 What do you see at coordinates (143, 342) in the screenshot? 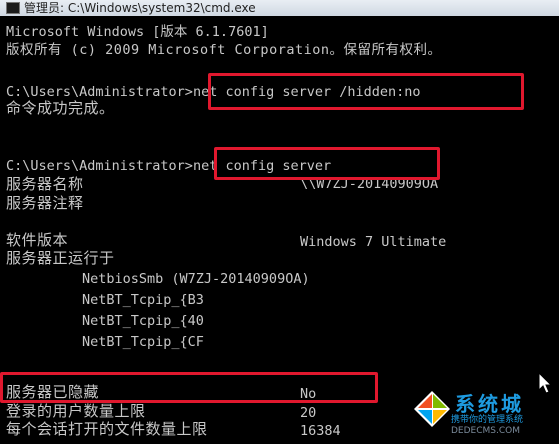
I see `transport-item: NetBT_Tcpip_{CF` at bounding box center [143, 342].